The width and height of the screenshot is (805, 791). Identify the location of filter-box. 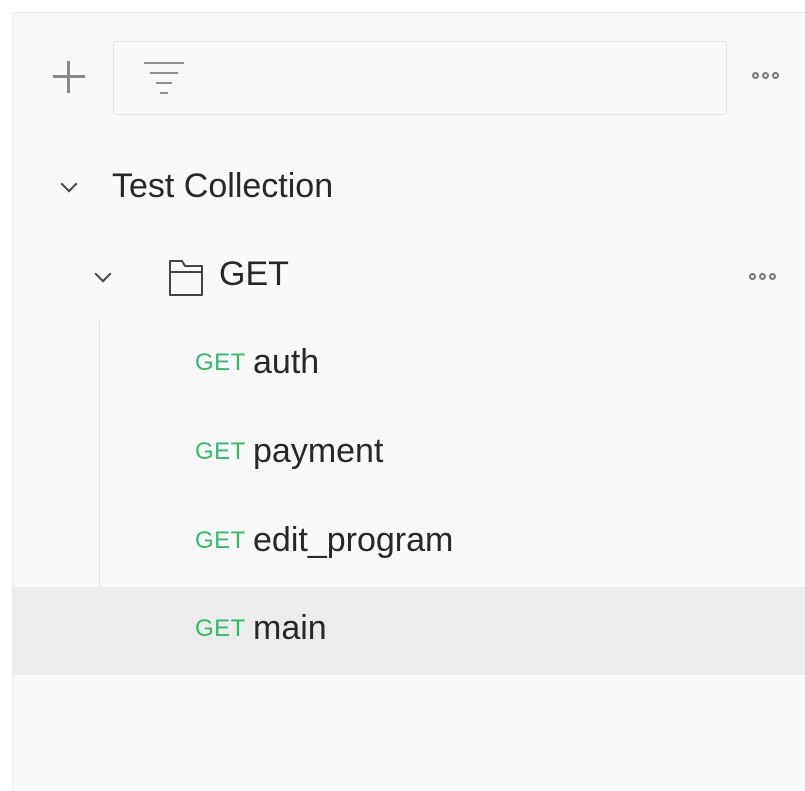
(420, 78).